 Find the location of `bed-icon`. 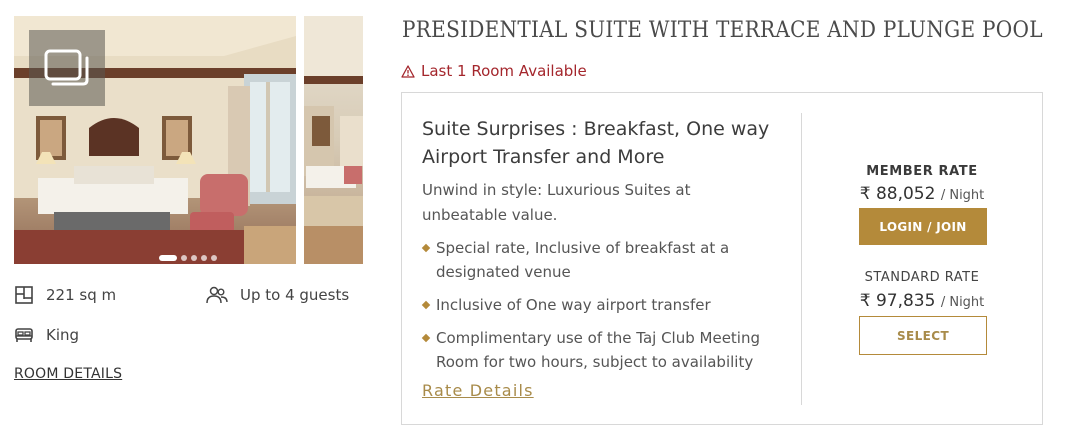

bed-icon is located at coordinates (24, 335).